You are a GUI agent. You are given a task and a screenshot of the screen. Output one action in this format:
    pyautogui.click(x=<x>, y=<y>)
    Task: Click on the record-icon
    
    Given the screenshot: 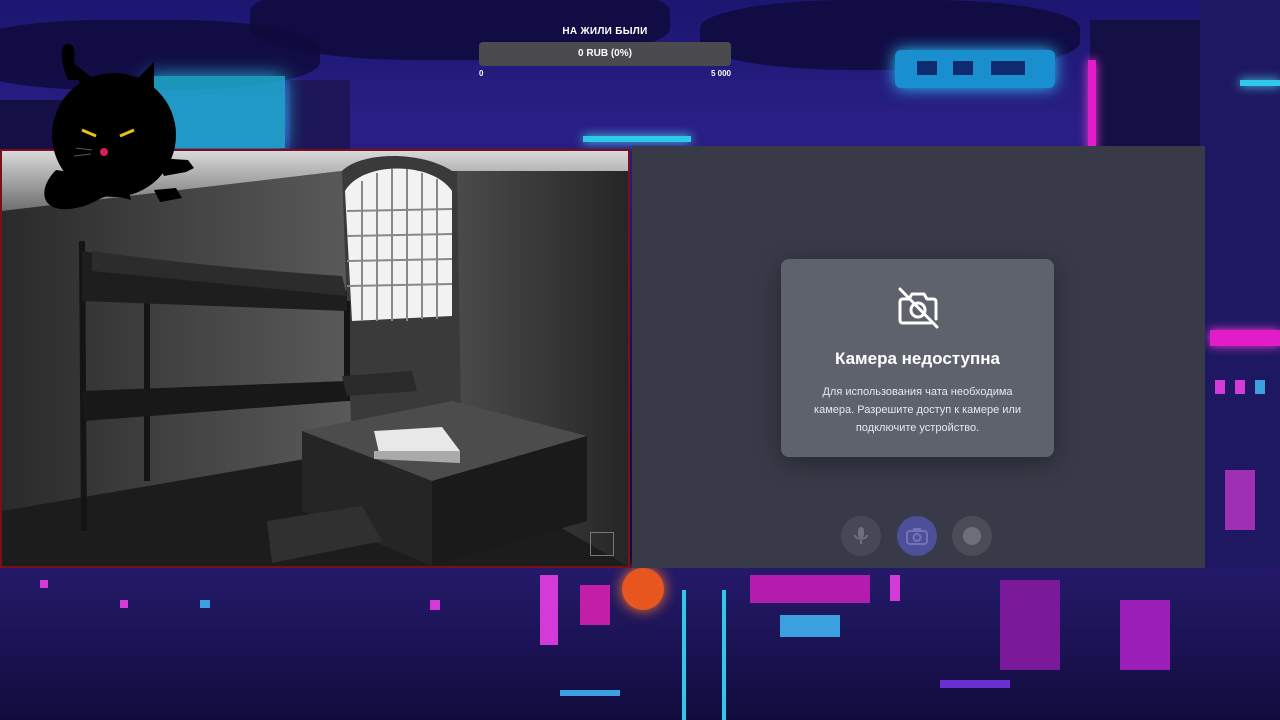 What is the action you would take?
    pyautogui.click(x=972, y=536)
    